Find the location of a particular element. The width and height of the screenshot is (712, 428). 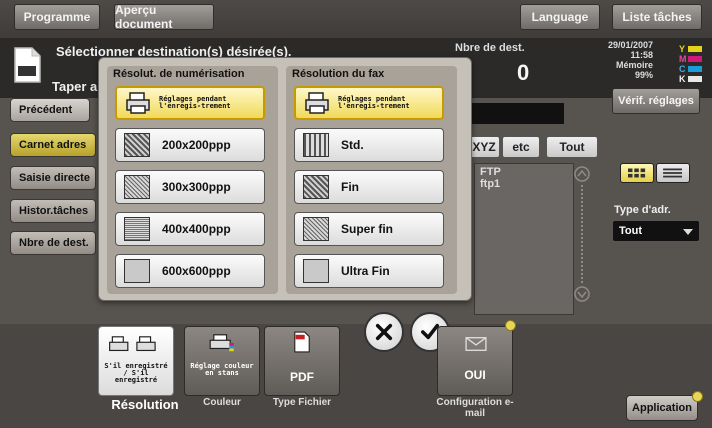

fax-option-super-fin-label: Super fin is located at coordinates (367, 229).